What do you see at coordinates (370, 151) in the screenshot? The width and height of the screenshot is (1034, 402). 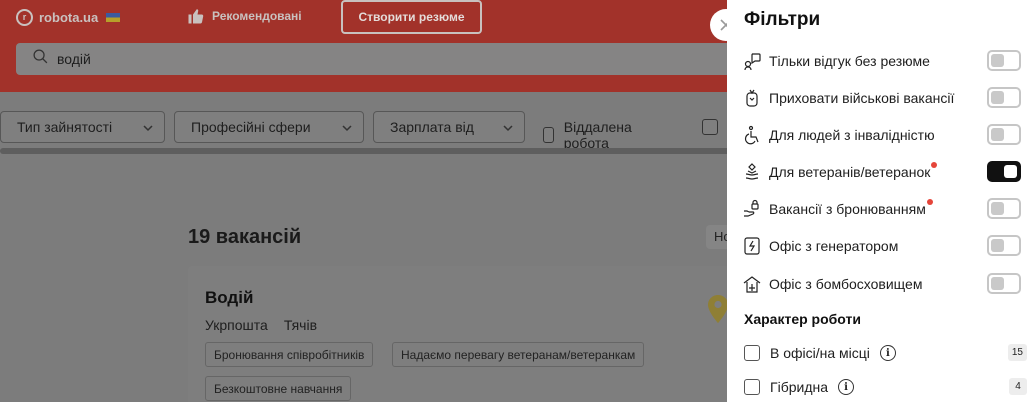 I see `filters-scrollbar` at bounding box center [370, 151].